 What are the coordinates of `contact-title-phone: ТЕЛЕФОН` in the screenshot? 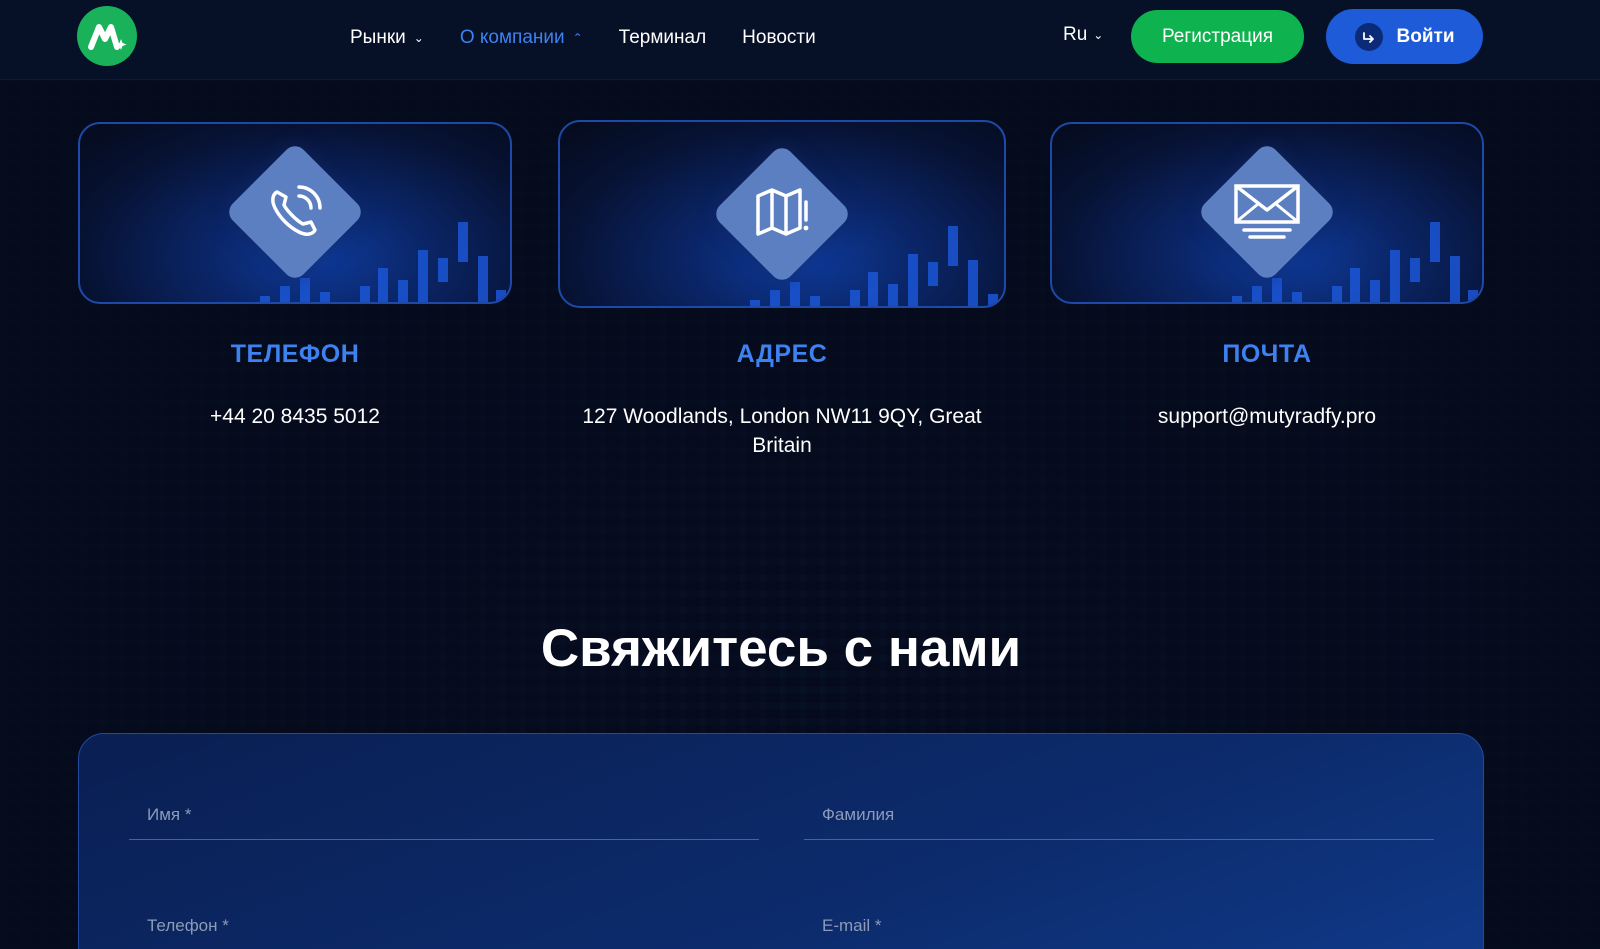 It's located at (295, 354).